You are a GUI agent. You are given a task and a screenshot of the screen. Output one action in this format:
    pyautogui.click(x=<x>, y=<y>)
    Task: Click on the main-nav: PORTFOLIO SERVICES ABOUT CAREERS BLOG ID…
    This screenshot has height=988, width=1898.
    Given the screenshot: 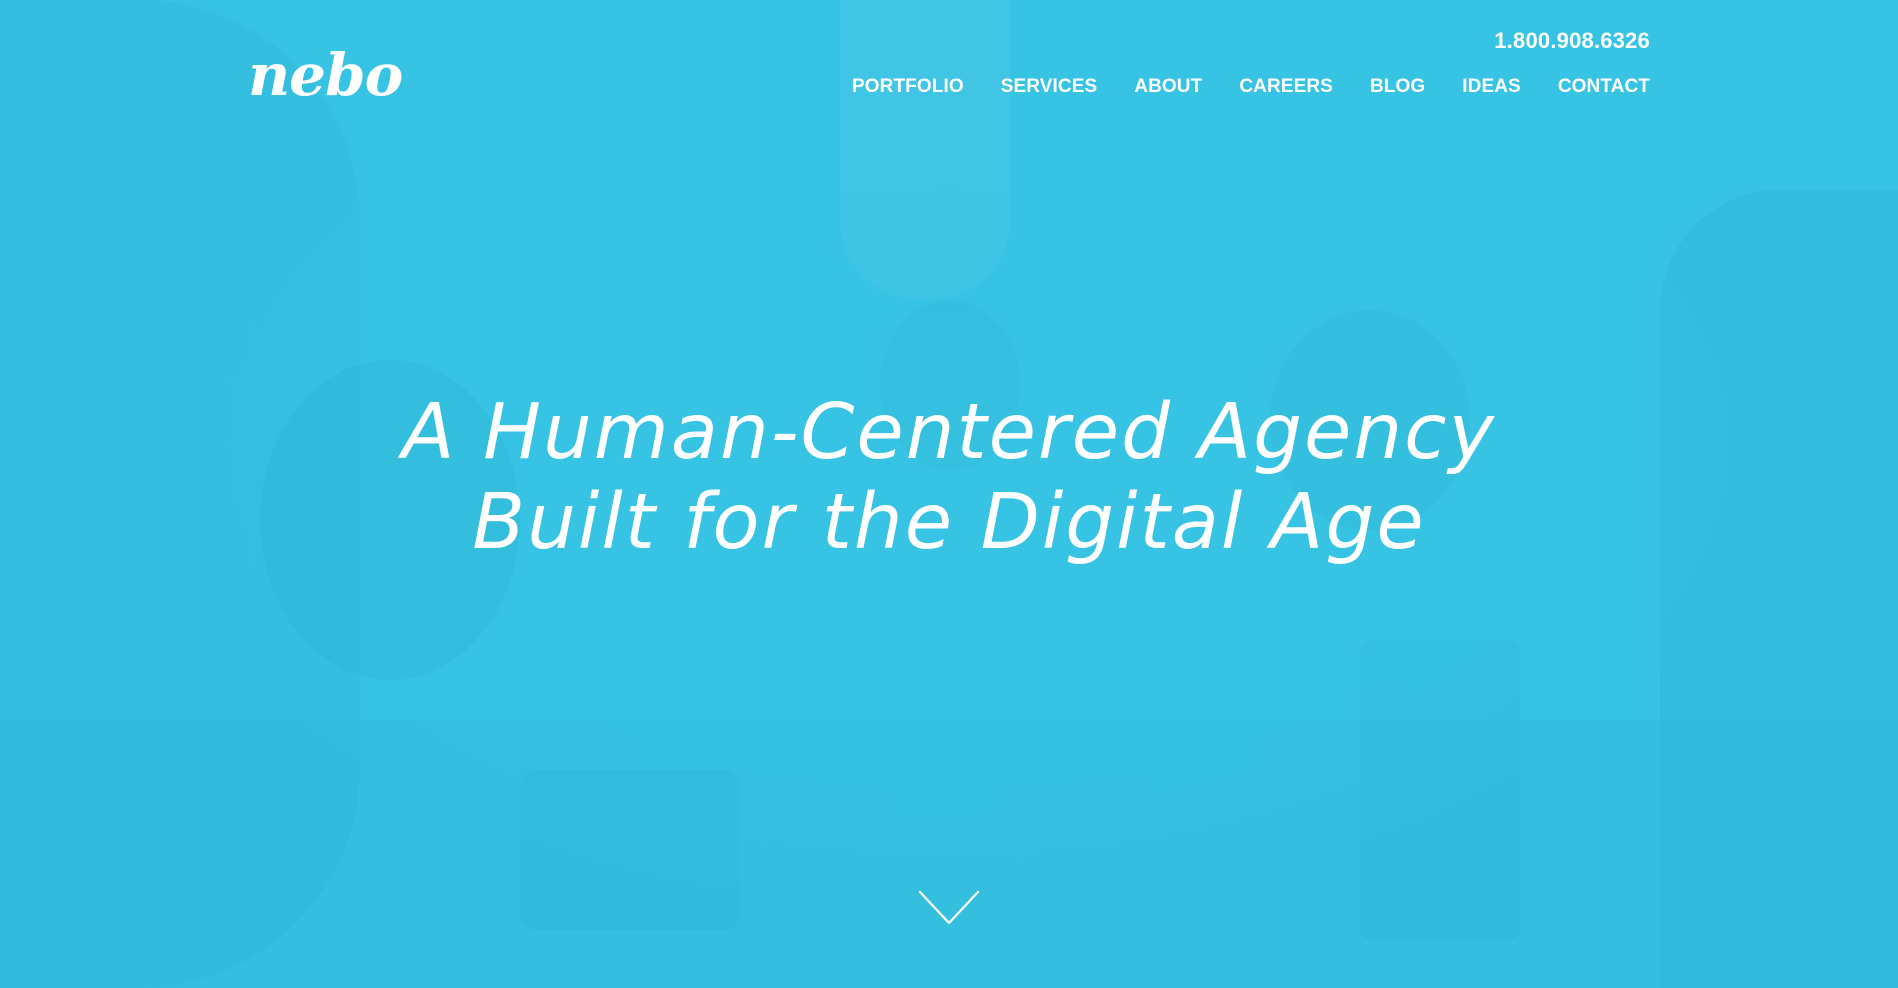 What is the action you would take?
    pyautogui.click(x=1251, y=87)
    